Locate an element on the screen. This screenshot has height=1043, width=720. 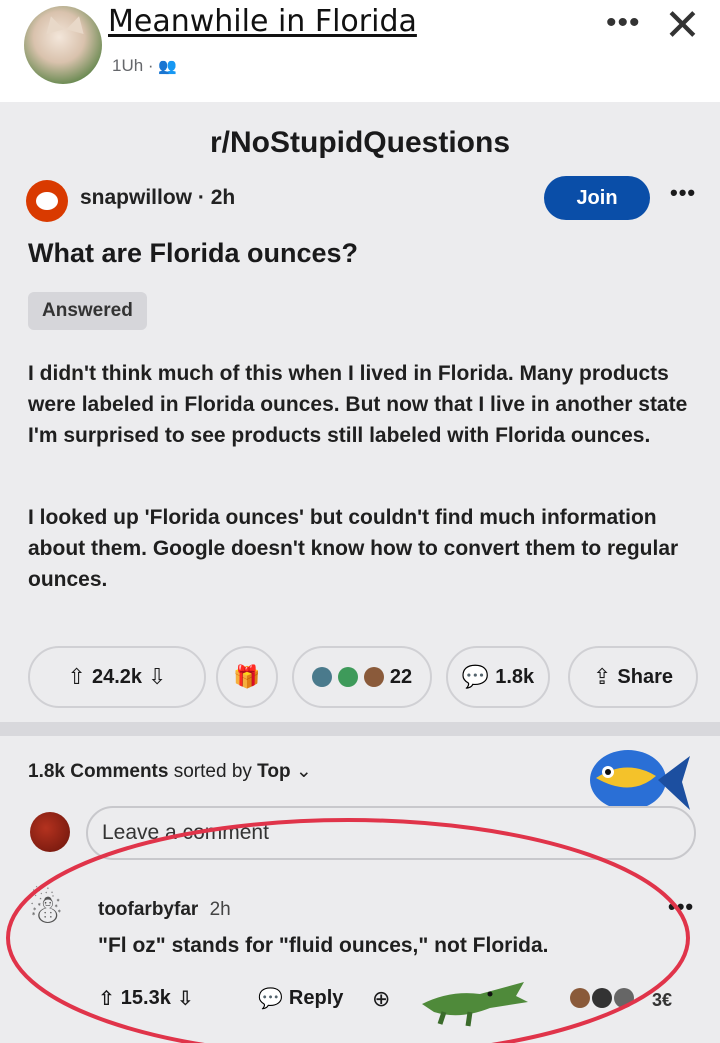
sorted-by-label: sorted by is located at coordinates (212, 771).